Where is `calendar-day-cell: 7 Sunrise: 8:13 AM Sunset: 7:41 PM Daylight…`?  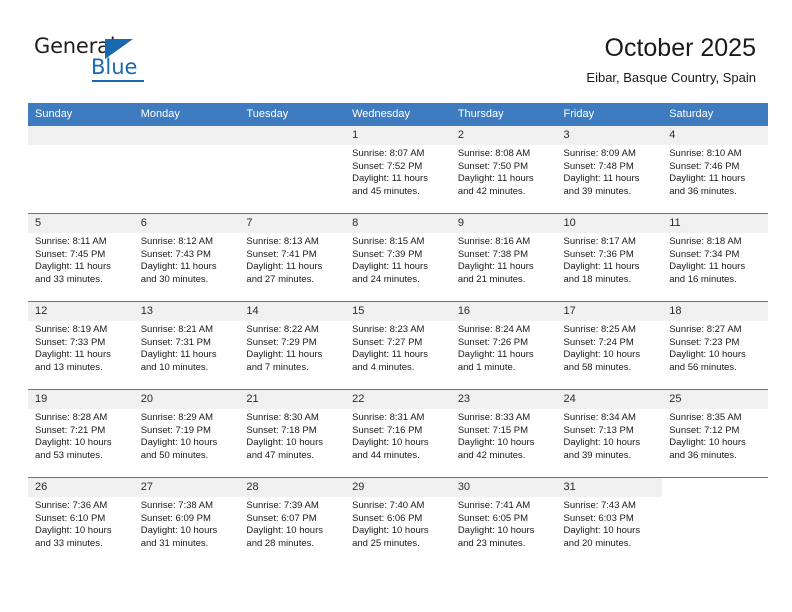
calendar-day-cell: 7 Sunrise: 8:13 AM Sunset: 7:41 PM Daylight… is located at coordinates (292, 257).